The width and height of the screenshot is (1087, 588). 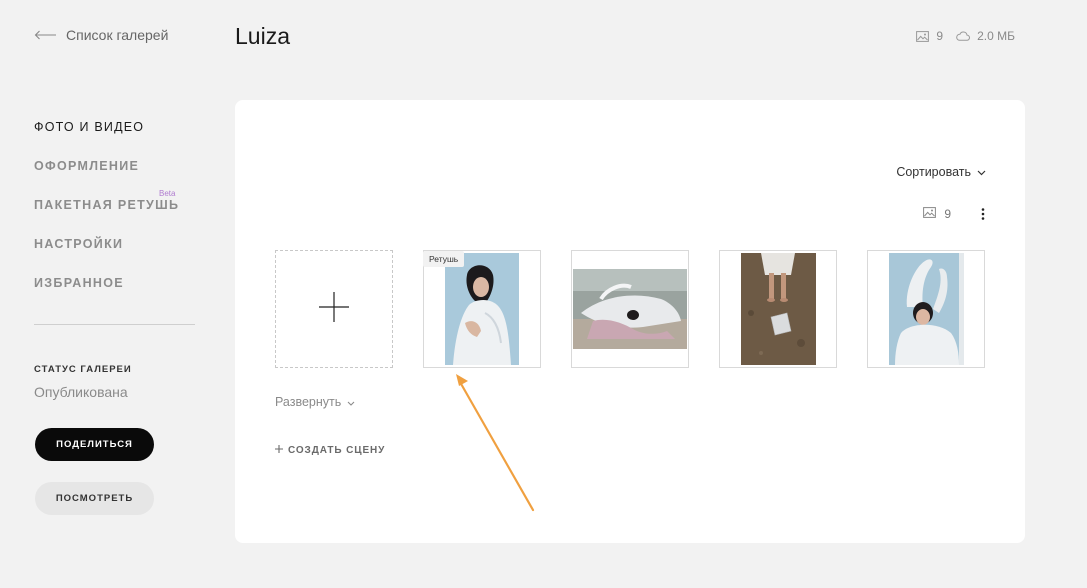 I want to click on cloud-icon, so click(x=963, y=36).